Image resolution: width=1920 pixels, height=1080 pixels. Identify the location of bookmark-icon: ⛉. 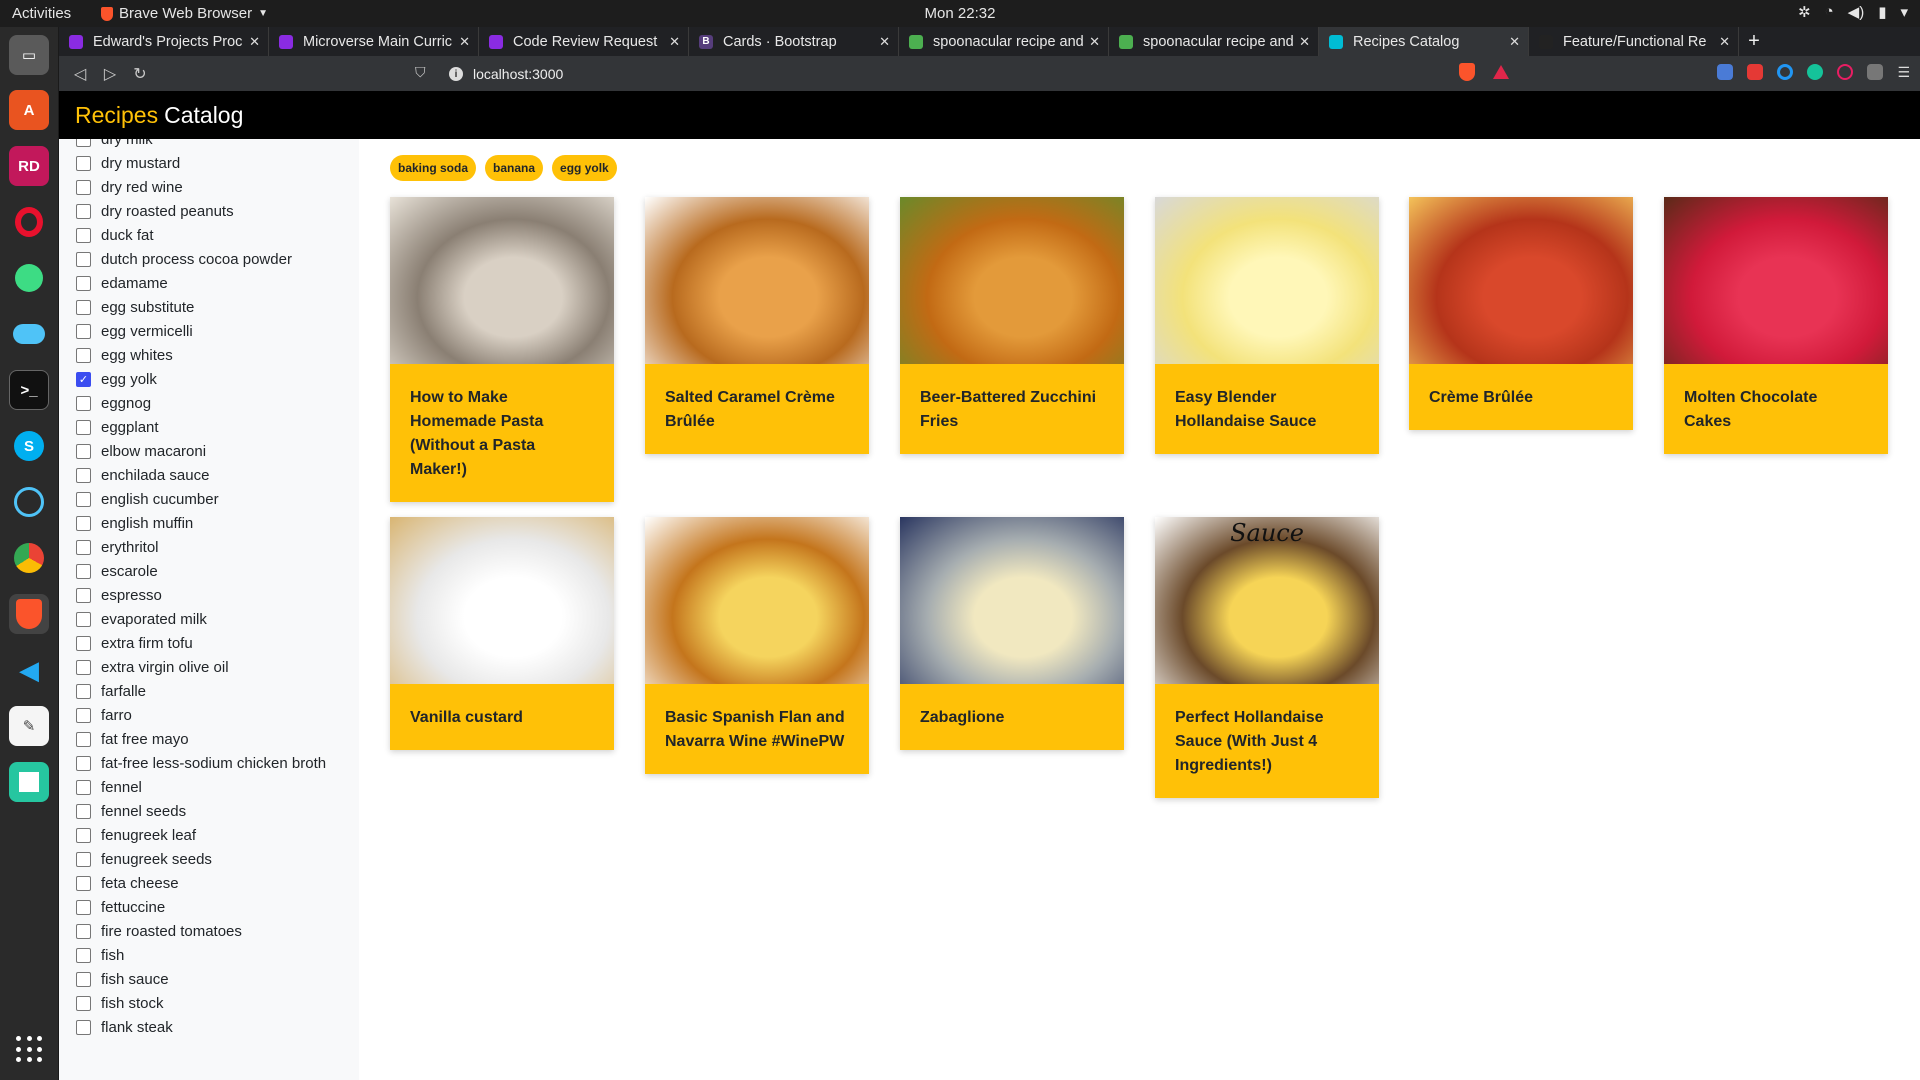
(420, 72).